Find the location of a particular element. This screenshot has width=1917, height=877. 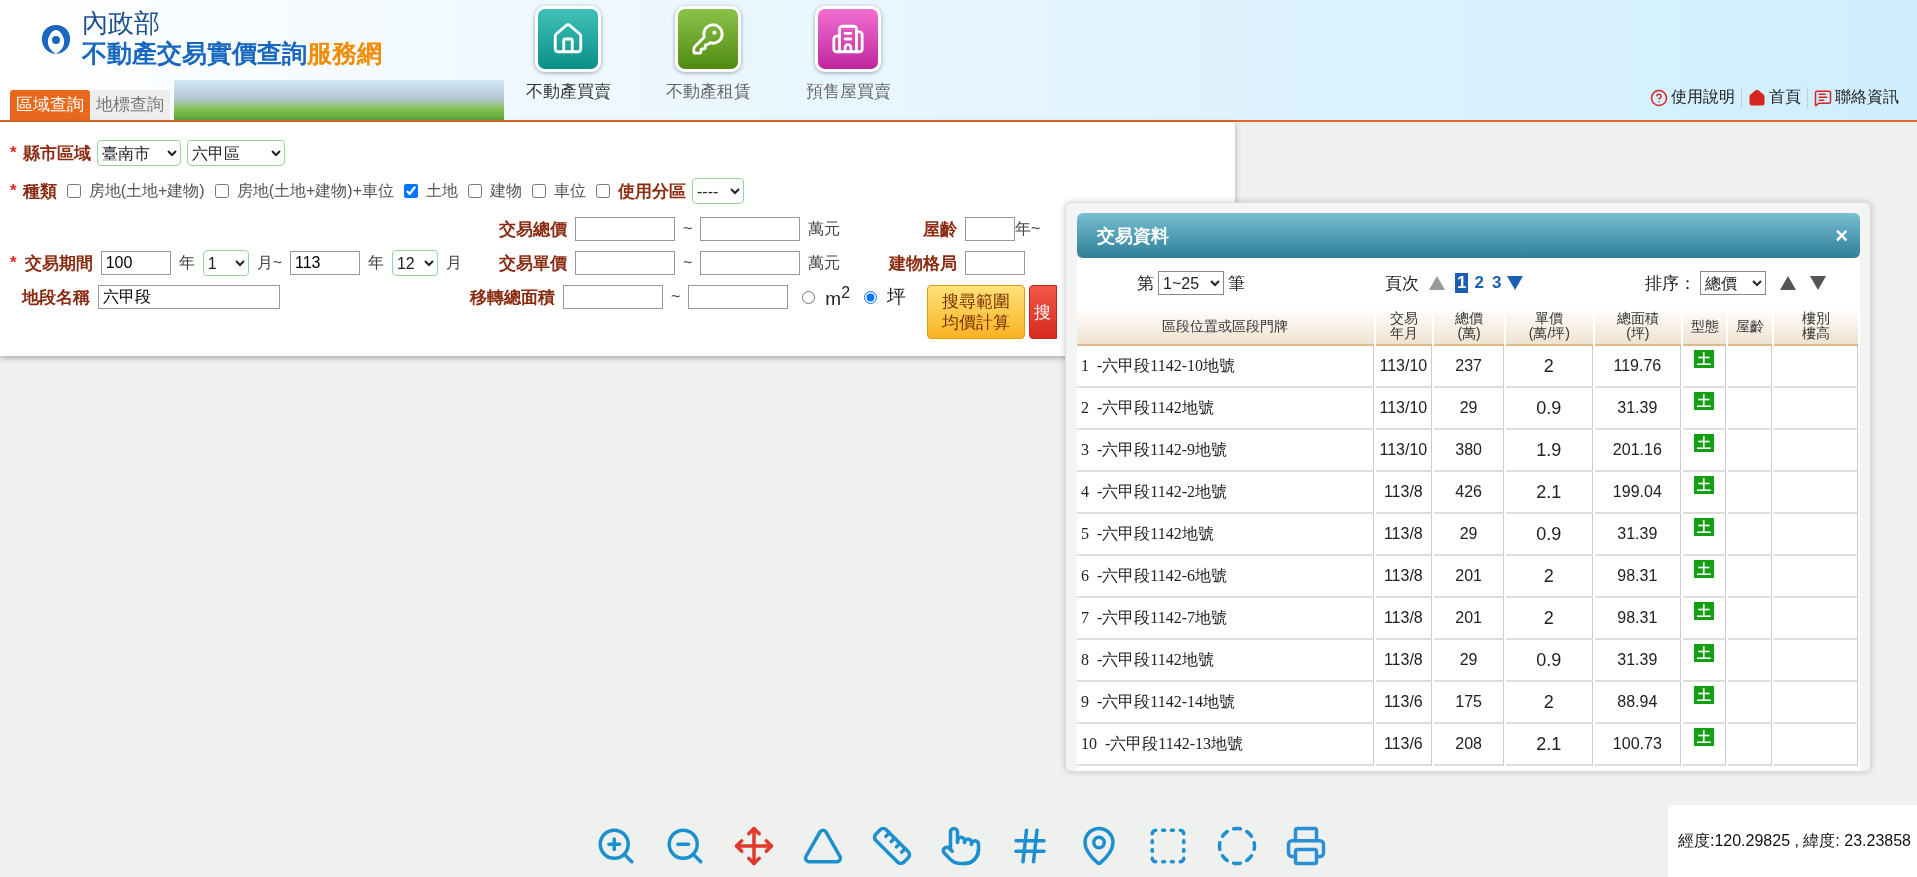

unit-label: 萬元 is located at coordinates (824, 262).